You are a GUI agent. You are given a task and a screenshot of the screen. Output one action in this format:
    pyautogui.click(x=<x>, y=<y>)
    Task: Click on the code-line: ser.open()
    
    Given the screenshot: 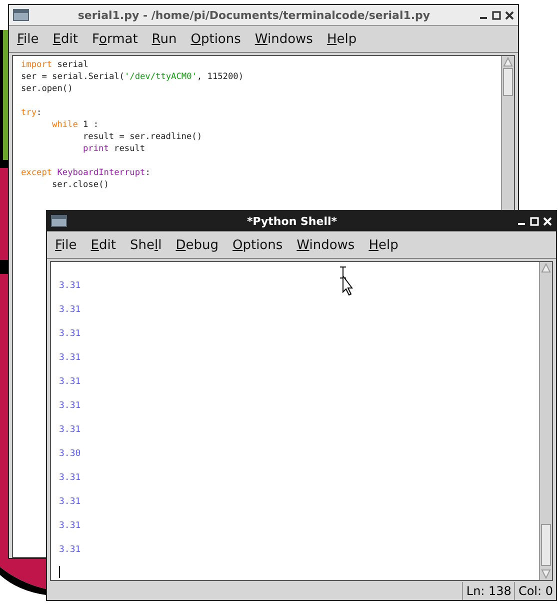 What is the action you would take?
    pyautogui.click(x=47, y=89)
    